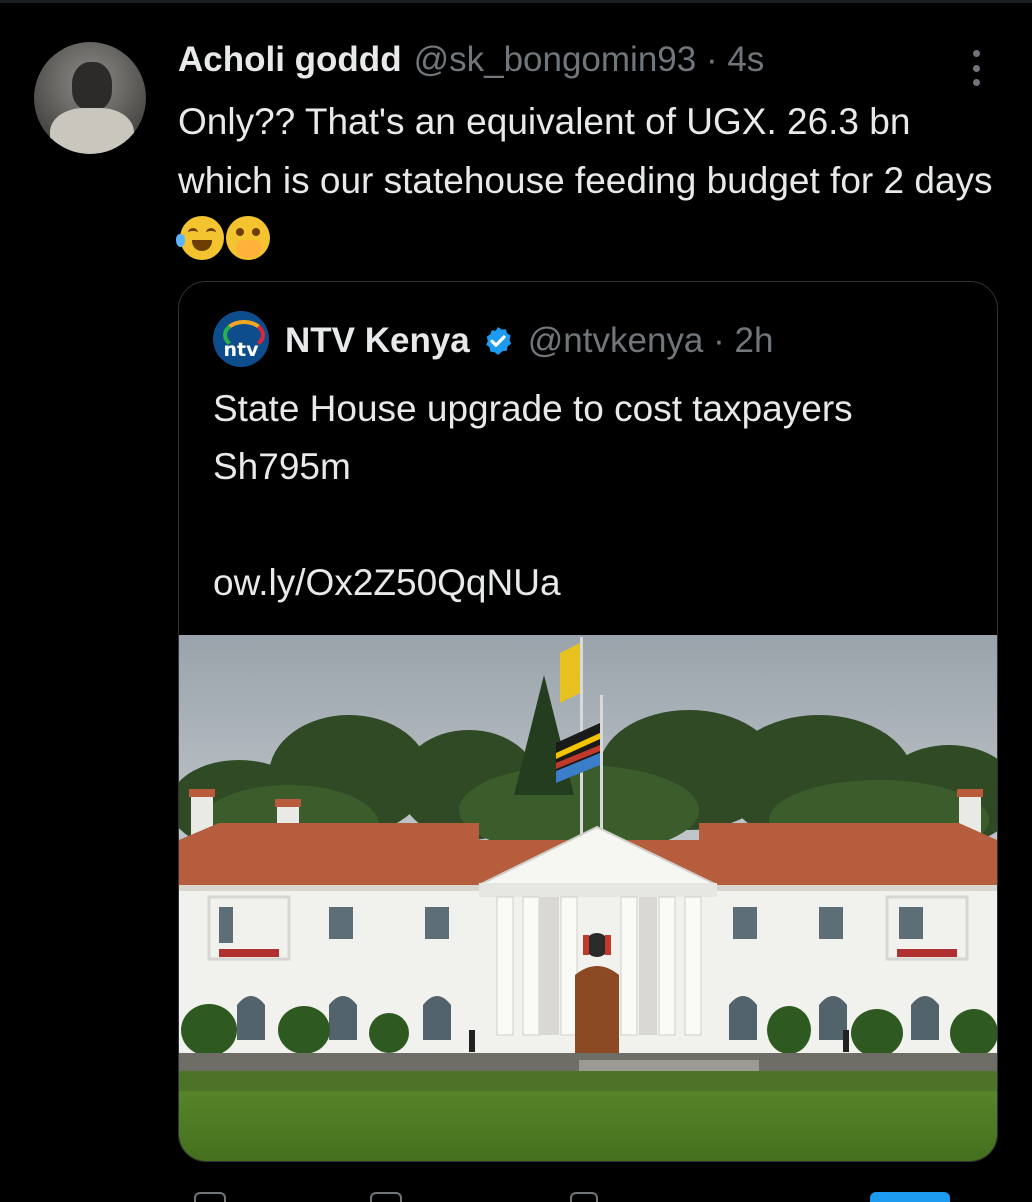 This screenshot has height=1202, width=1032. I want to click on reply-icon, so click(210, 1197).